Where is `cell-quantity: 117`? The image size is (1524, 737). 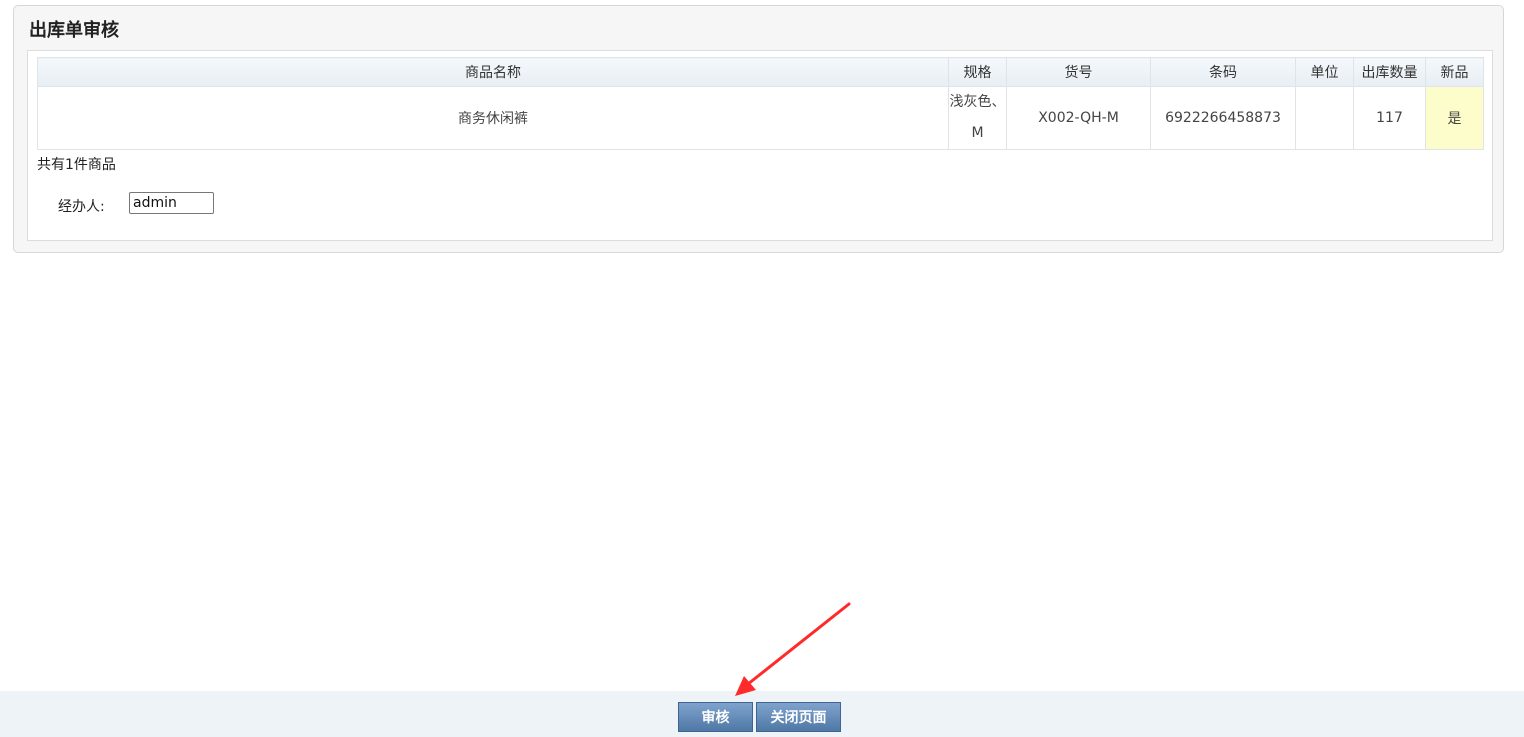 cell-quantity: 117 is located at coordinates (1389, 118).